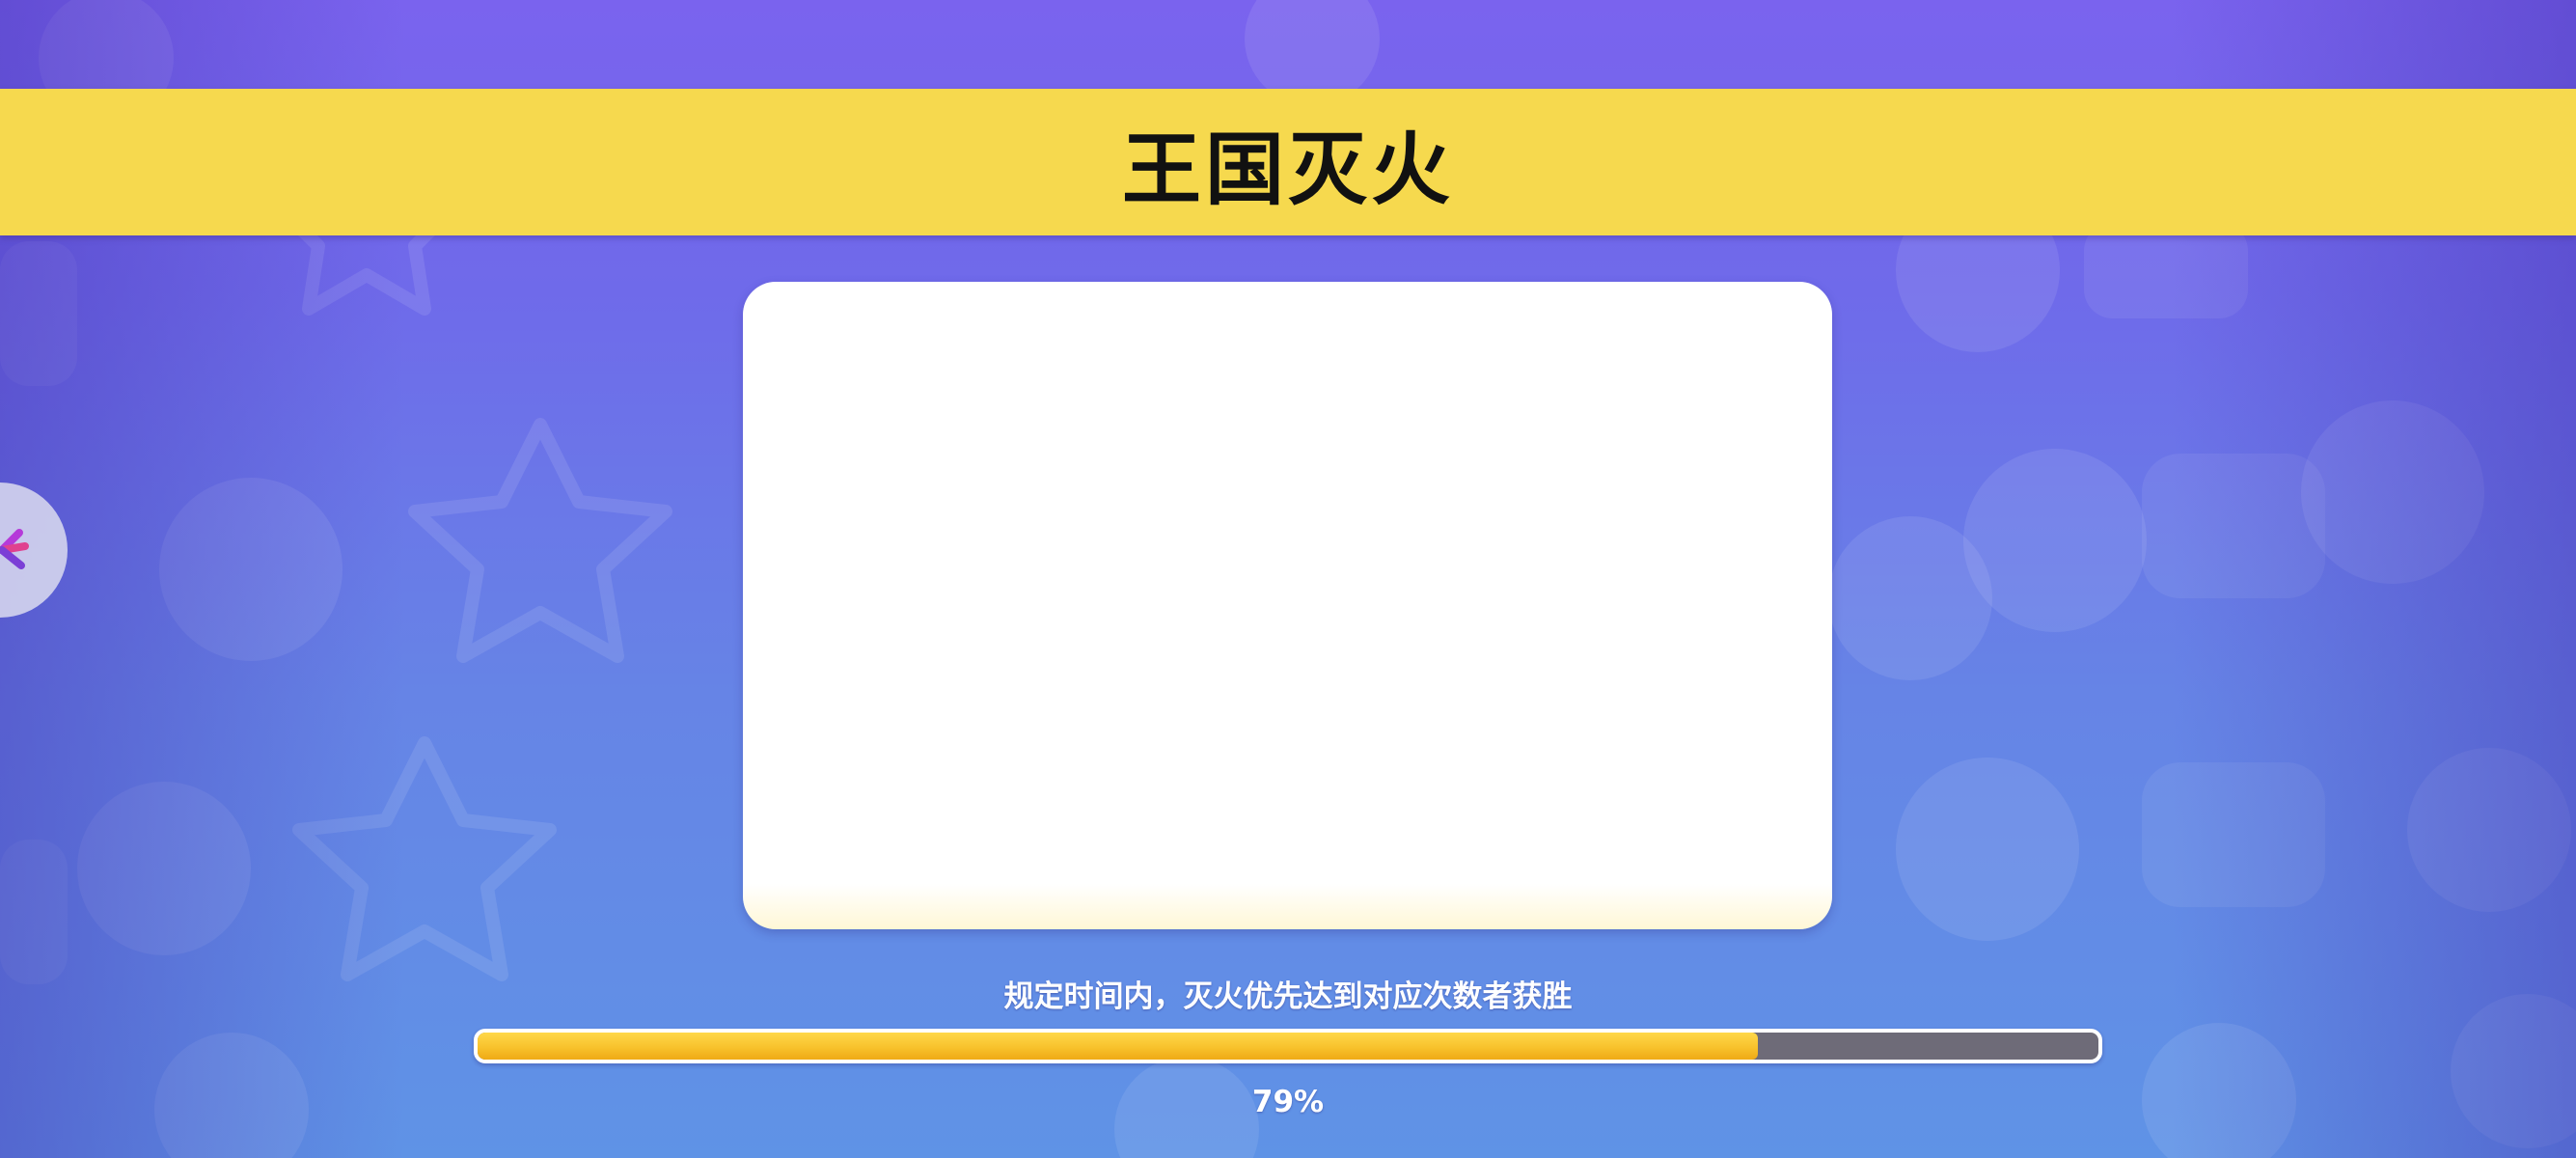  What do you see at coordinates (1288, 1102) in the screenshot?
I see `loading-progress-text: 79%` at bounding box center [1288, 1102].